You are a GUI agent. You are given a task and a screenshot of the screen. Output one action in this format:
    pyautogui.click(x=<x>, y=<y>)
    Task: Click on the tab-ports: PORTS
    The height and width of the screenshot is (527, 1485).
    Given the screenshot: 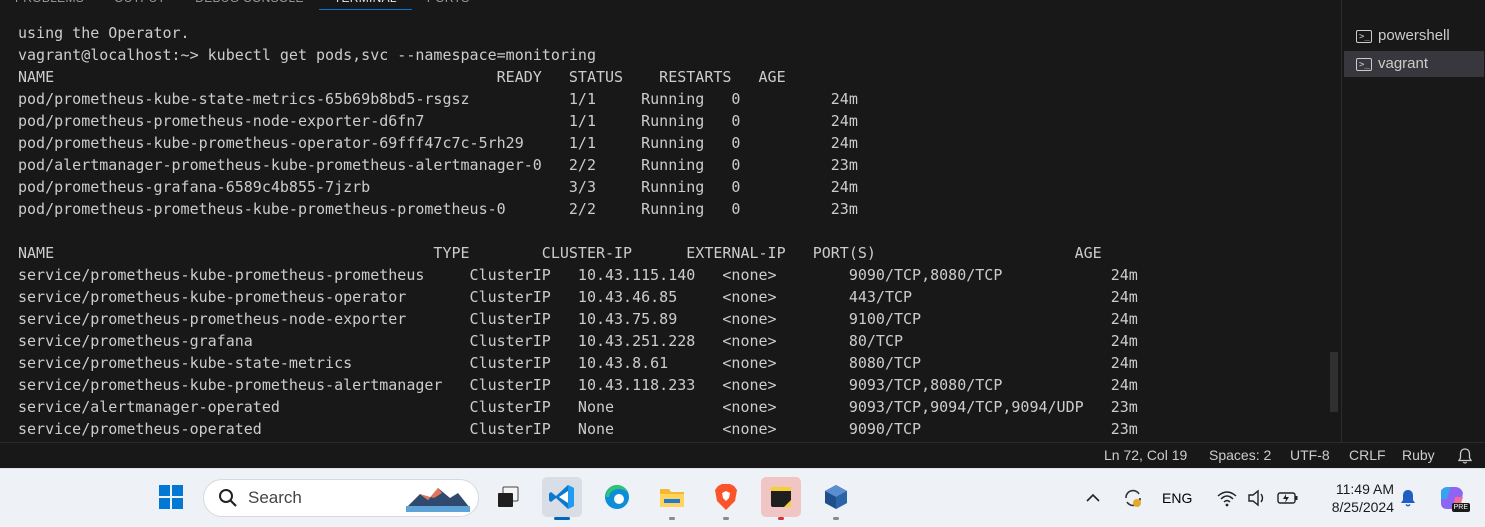 What is the action you would take?
    pyautogui.click(x=448, y=4)
    